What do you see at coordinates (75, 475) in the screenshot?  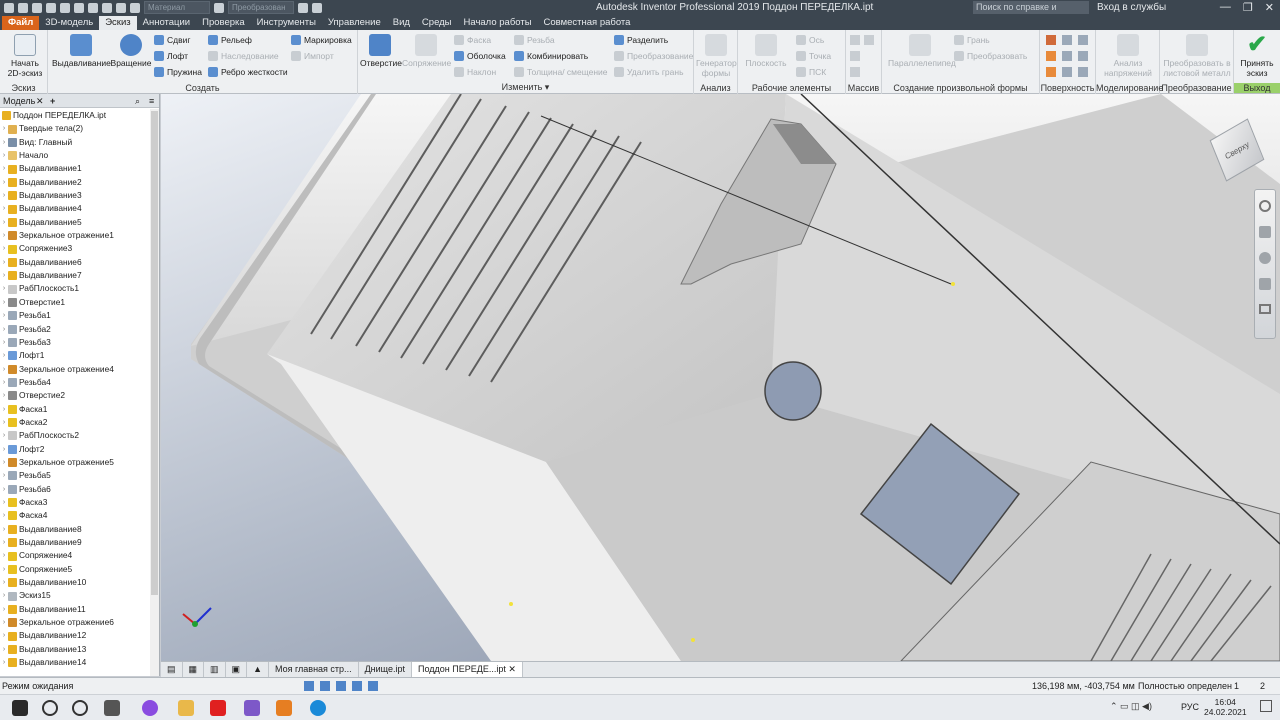 I see `tree-node: › Резьба5` at bounding box center [75, 475].